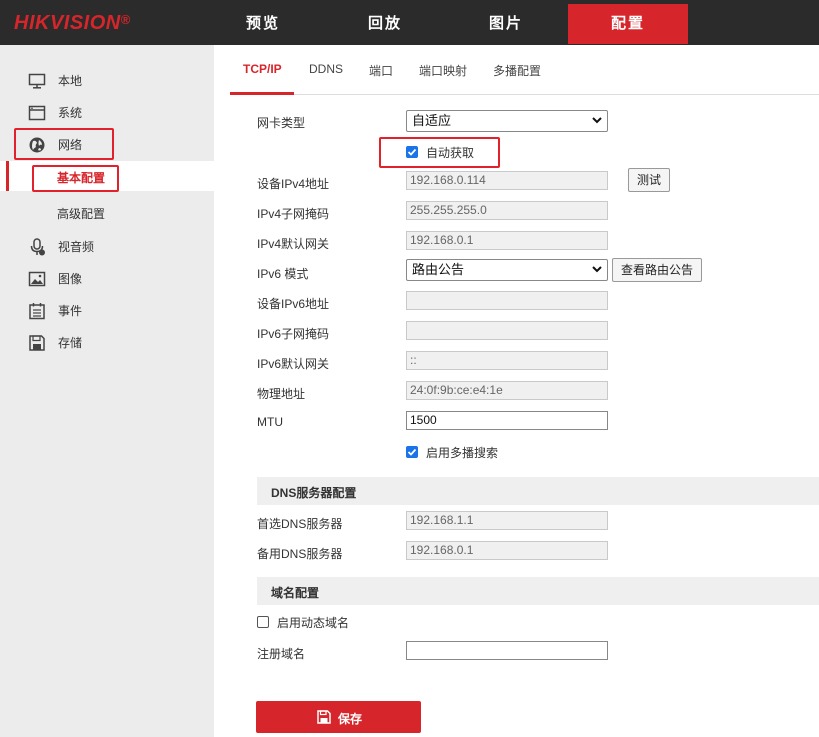  I want to click on sidebar-item-video-audio: 视音频, so click(107, 246).